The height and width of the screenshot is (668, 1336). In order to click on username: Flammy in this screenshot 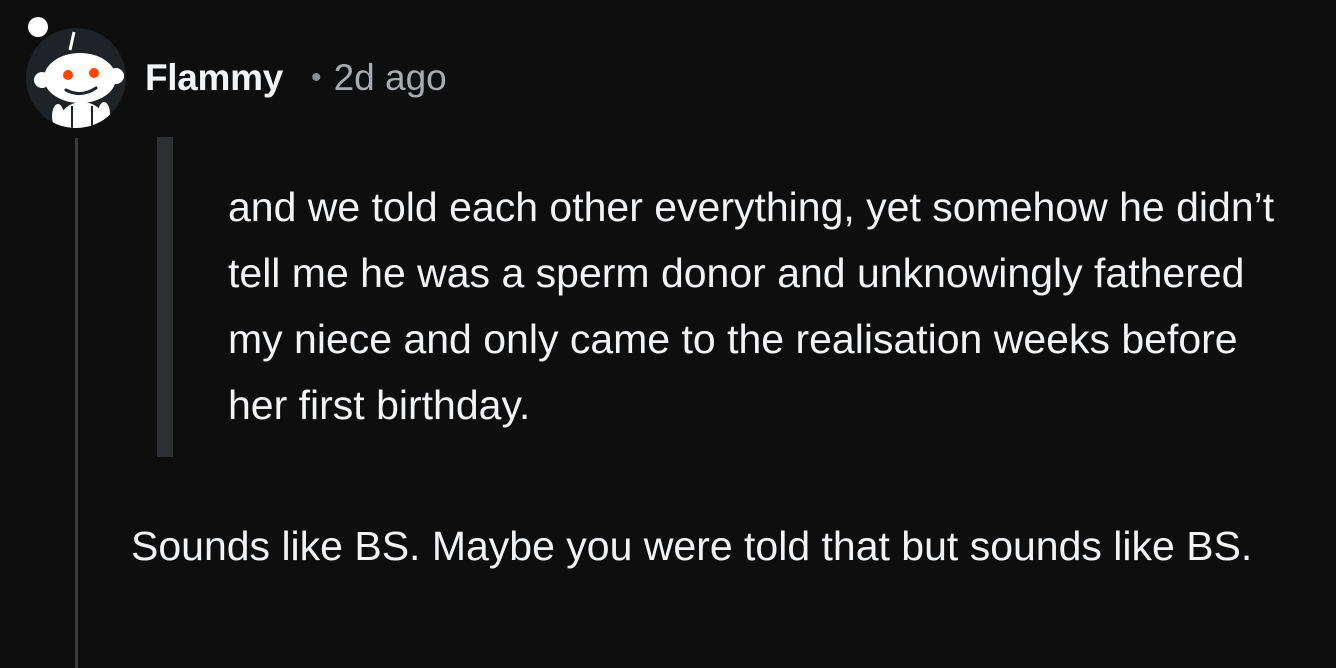, I will do `click(214, 78)`.